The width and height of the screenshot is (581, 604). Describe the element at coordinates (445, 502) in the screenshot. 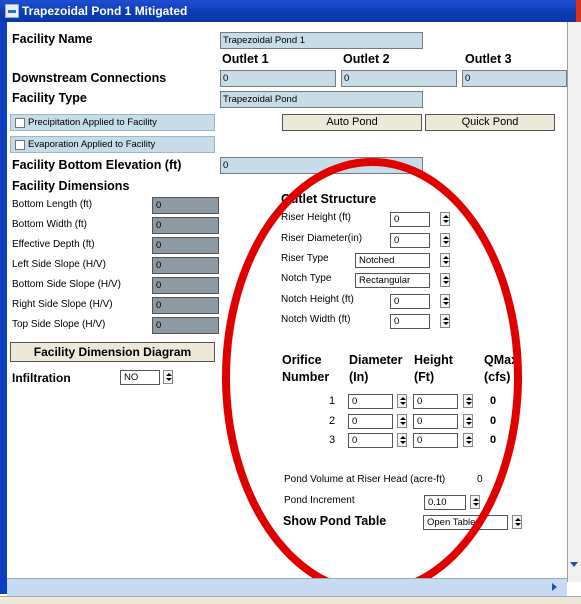

I see `pond-increment-input: 0.10` at that location.